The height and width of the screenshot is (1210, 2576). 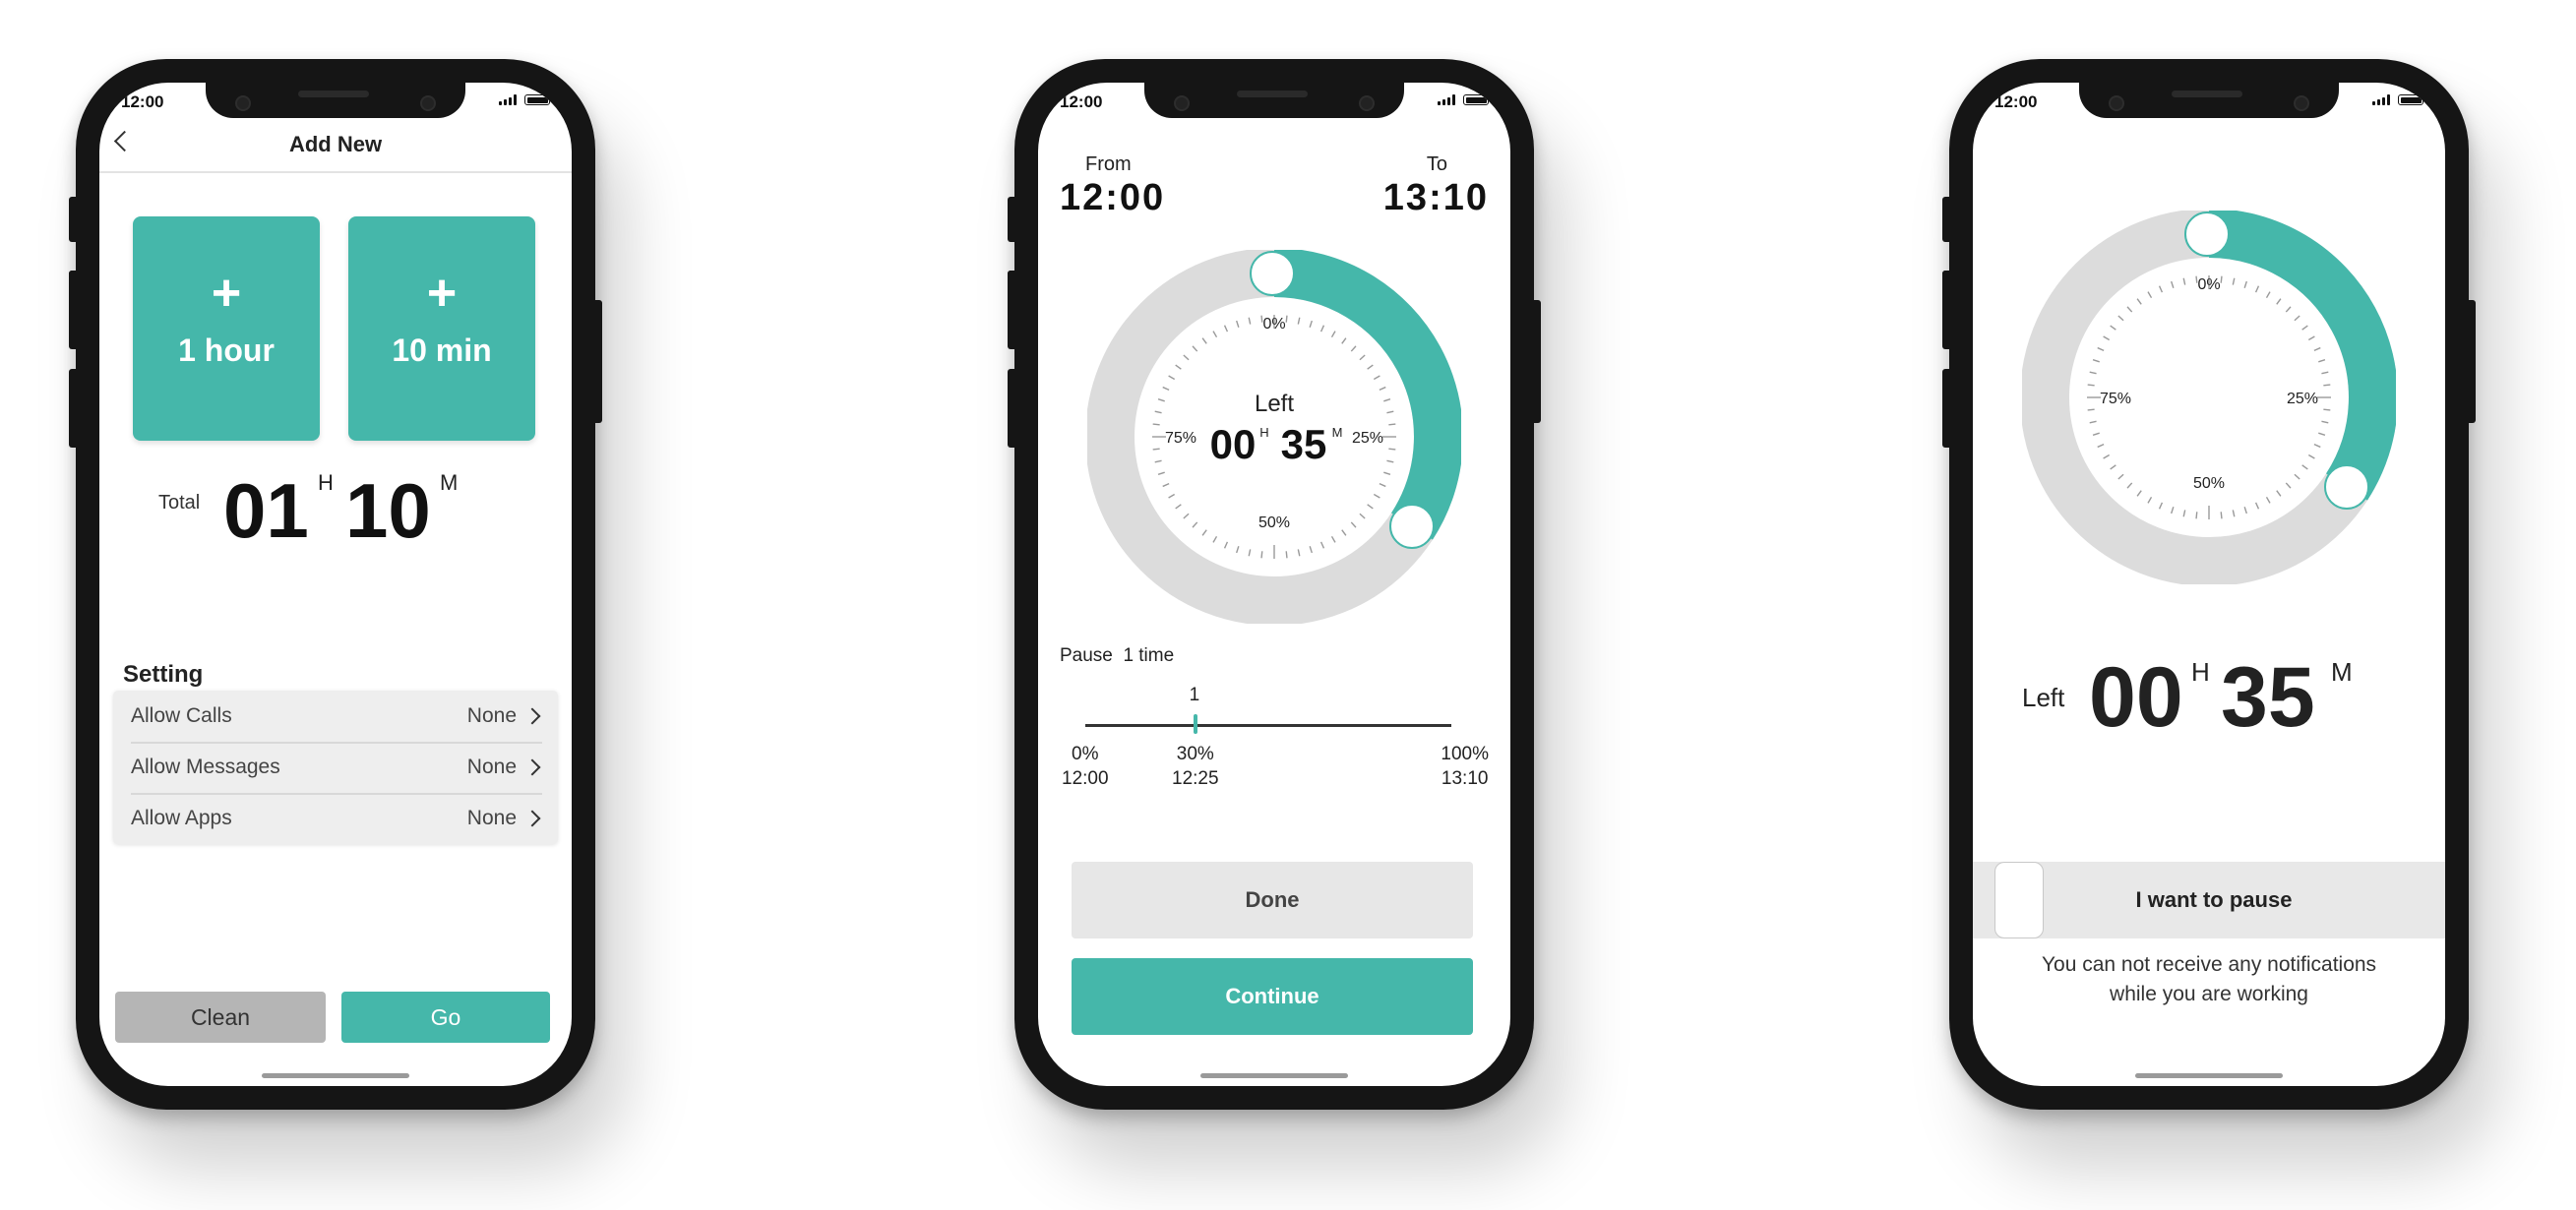 What do you see at coordinates (442, 350) in the screenshot?
I see `tile-label: 10 min` at bounding box center [442, 350].